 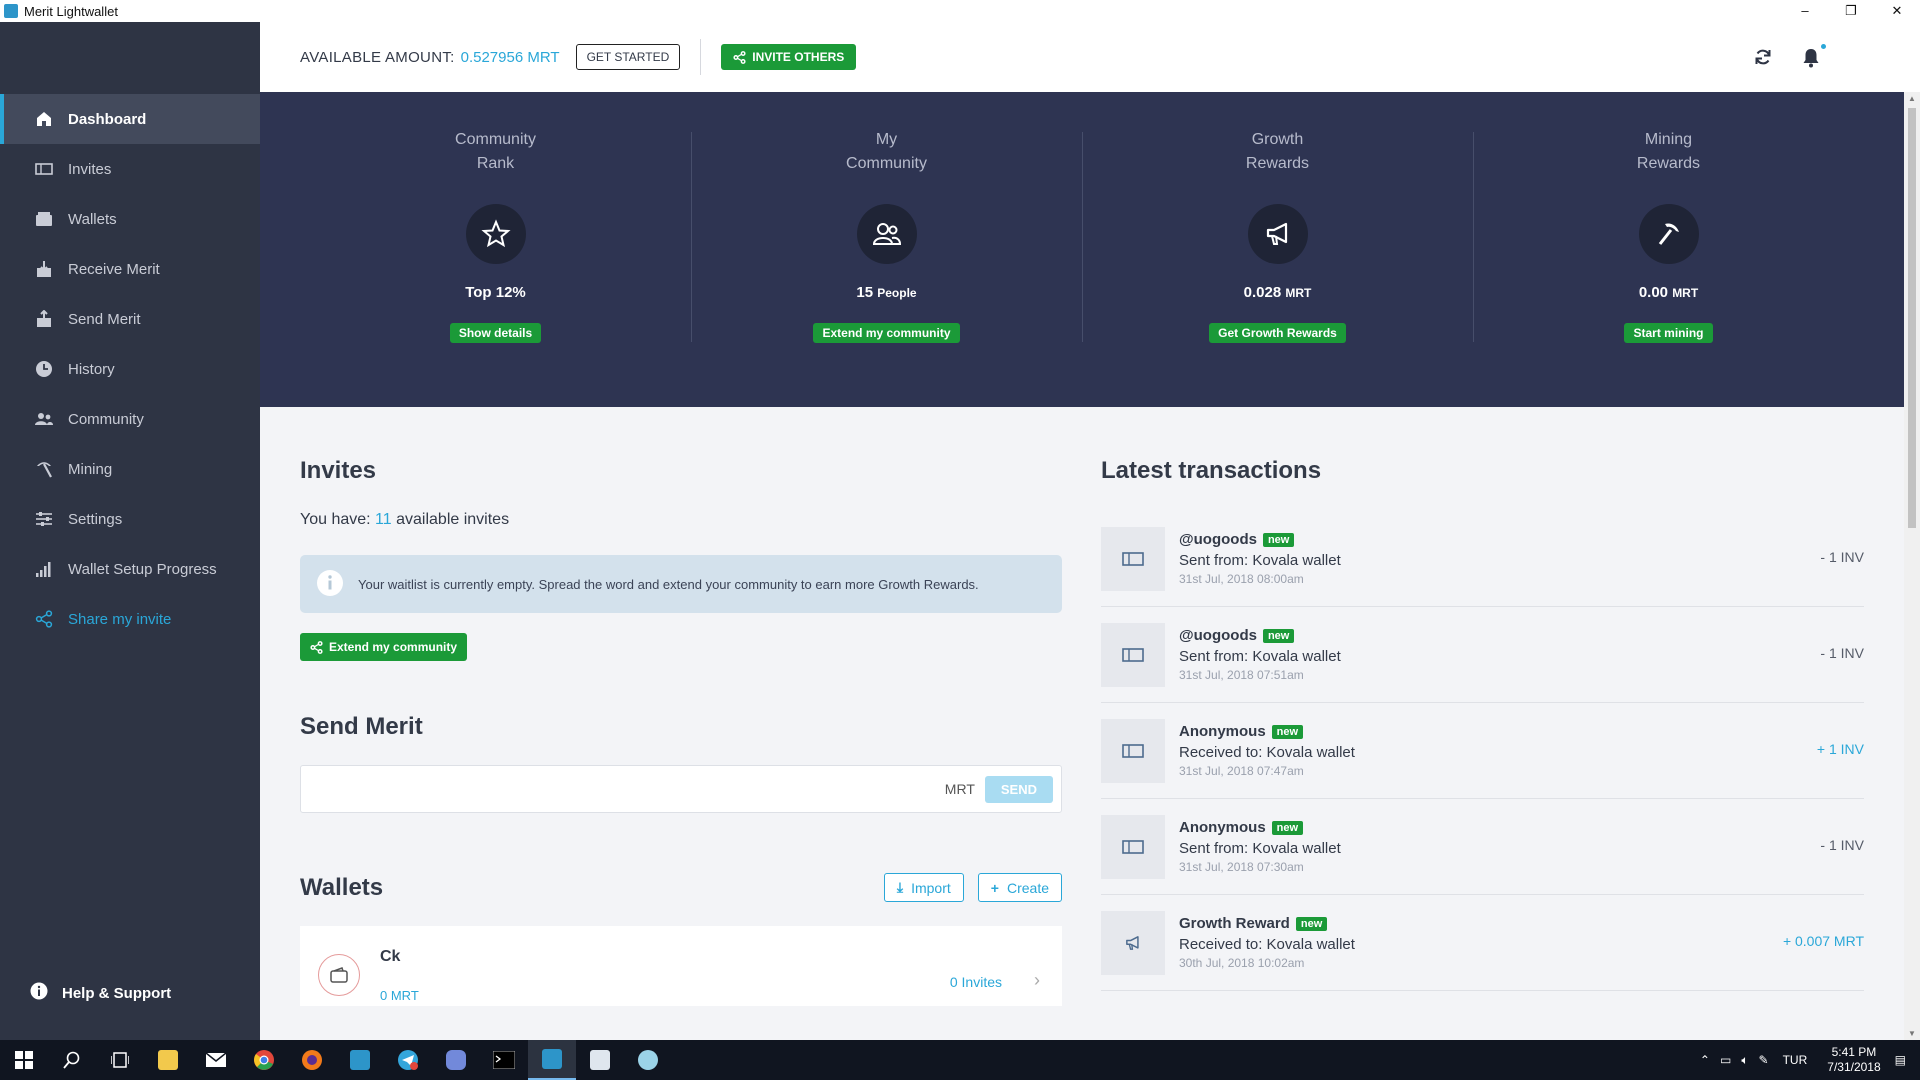 What do you see at coordinates (1763, 60) in the screenshot?
I see `refresh-icon` at bounding box center [1763, 60].